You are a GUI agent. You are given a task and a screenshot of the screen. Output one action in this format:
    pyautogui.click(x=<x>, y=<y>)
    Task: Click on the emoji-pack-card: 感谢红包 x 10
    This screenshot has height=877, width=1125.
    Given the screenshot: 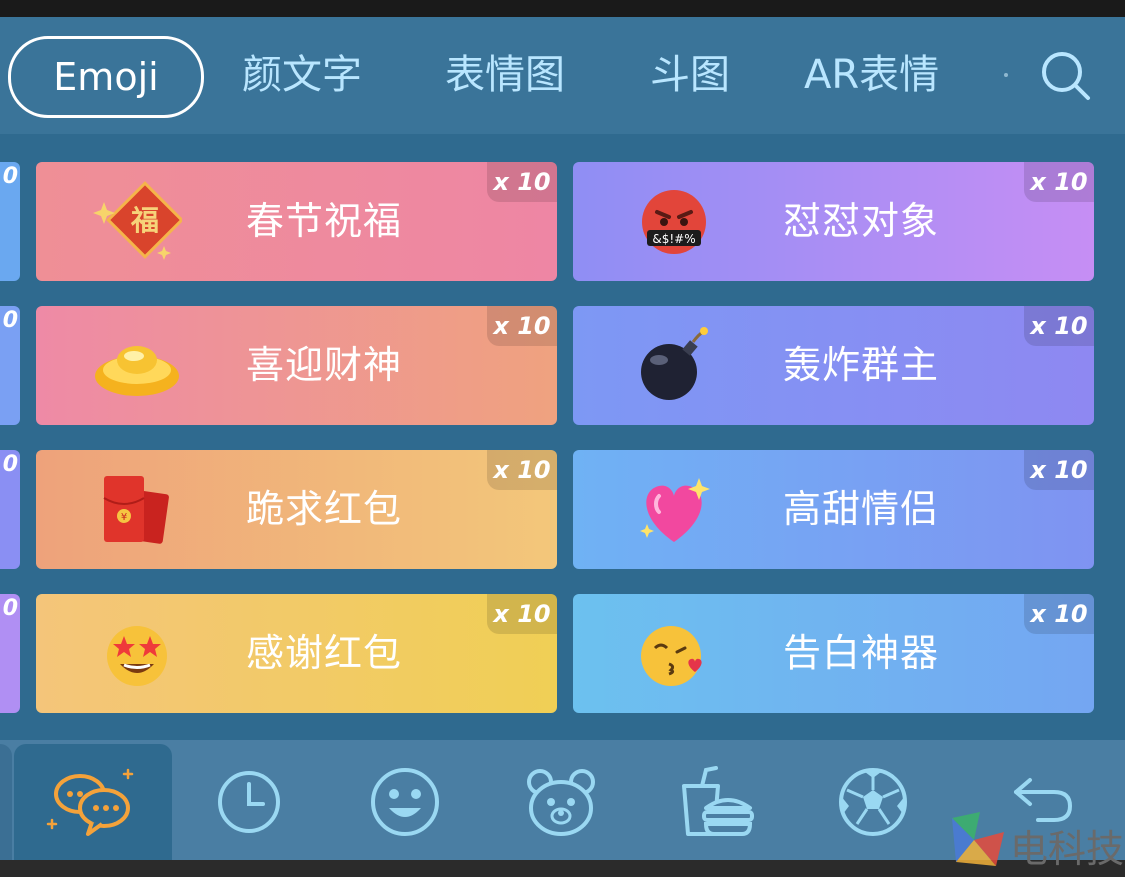 What is the action you would take?
    pyautogui.click(x=296, y=653)
    